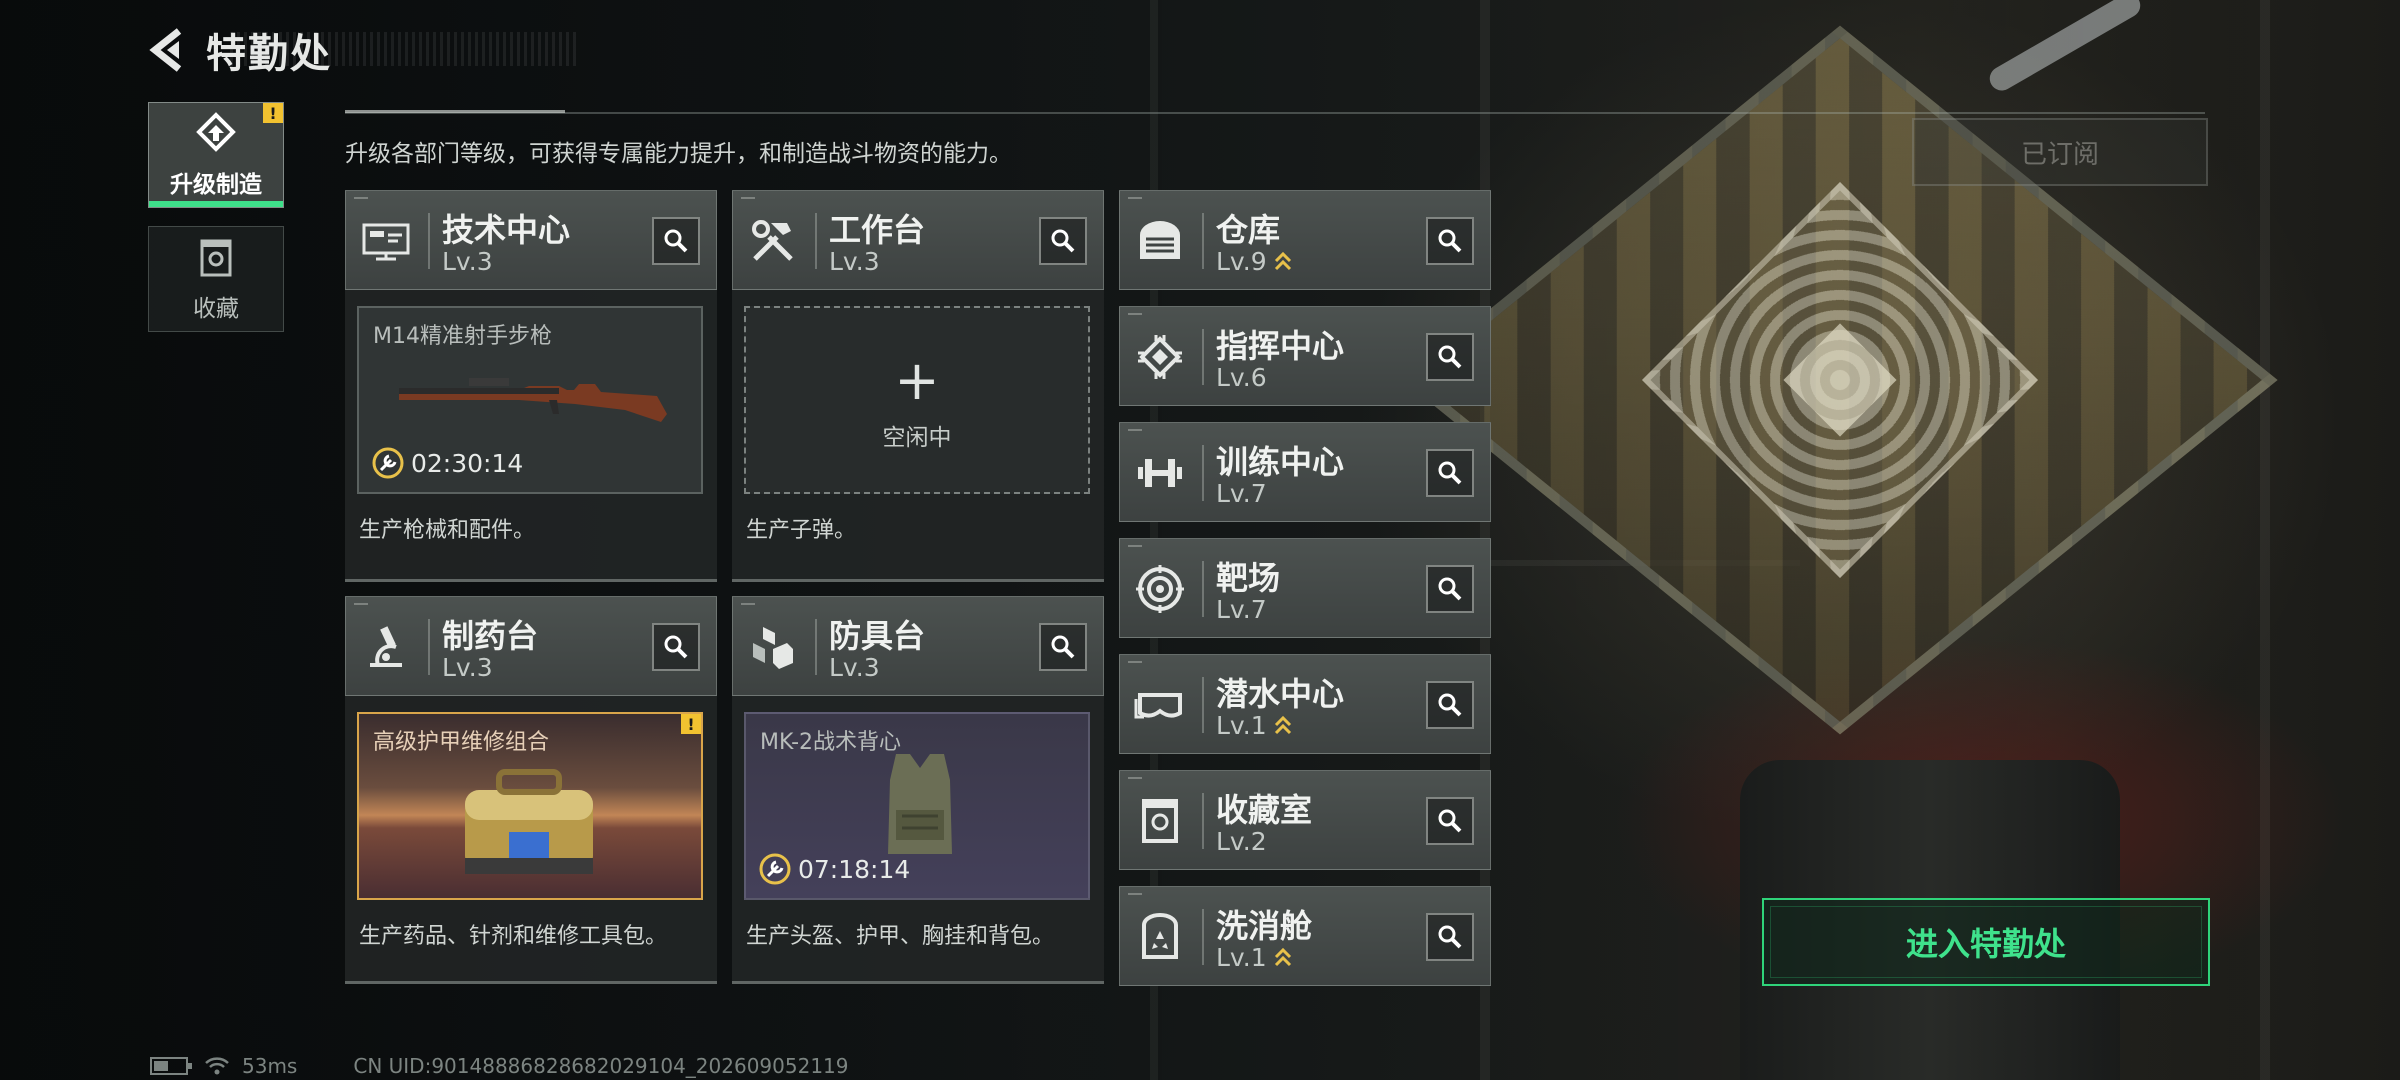 This screenshot has width=2400, height=1080. What do you see at coordinates (918, 240) in the screenshot?
I see `card-header: 工作台 Lv.3` at bounding box center [918, 240].